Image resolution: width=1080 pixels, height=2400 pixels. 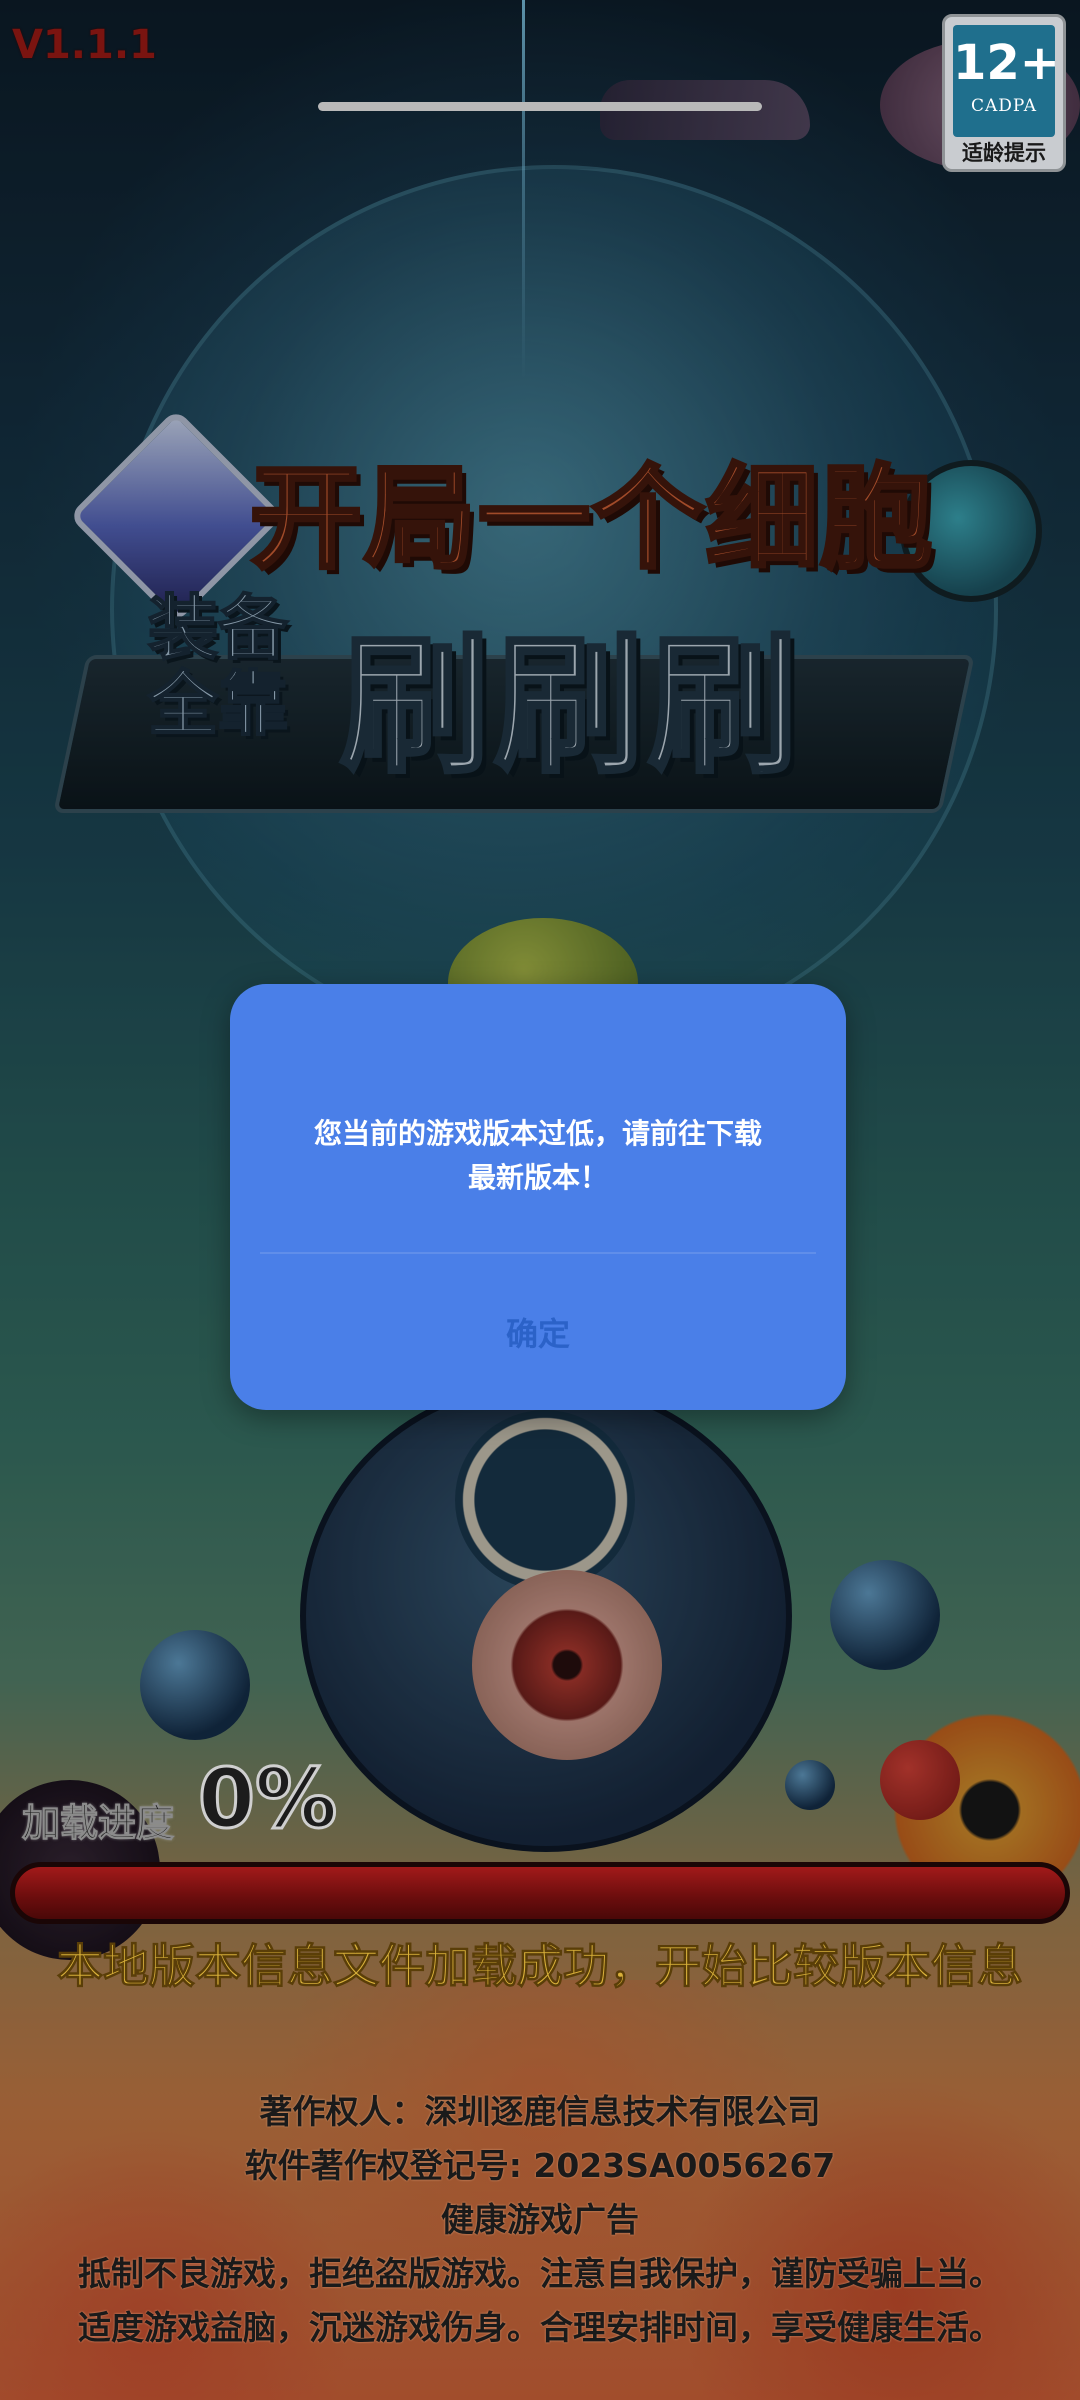 I want to click on dialog-divider, so click(x=538, y=1253).